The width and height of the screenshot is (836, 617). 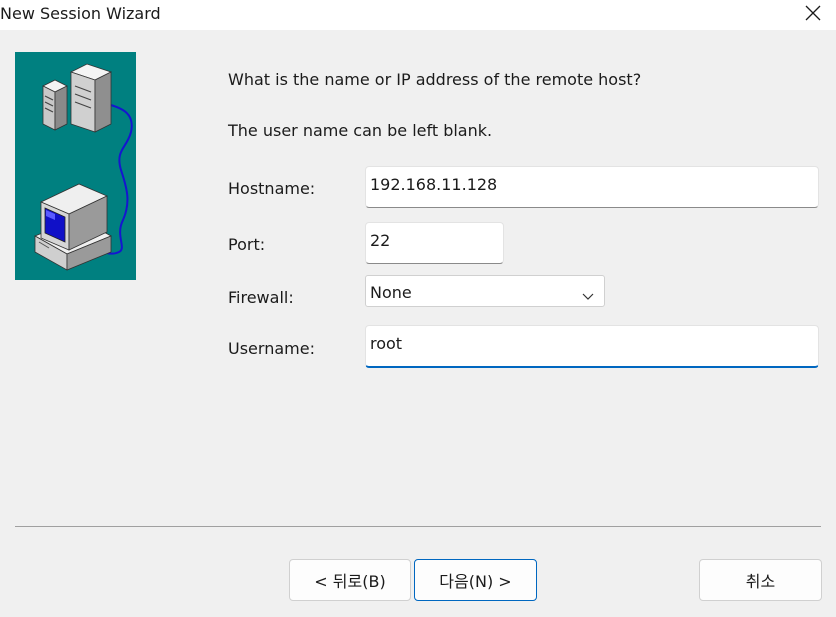 I want to click on firewall-label: Firewall:, so click(x=261, y=297).